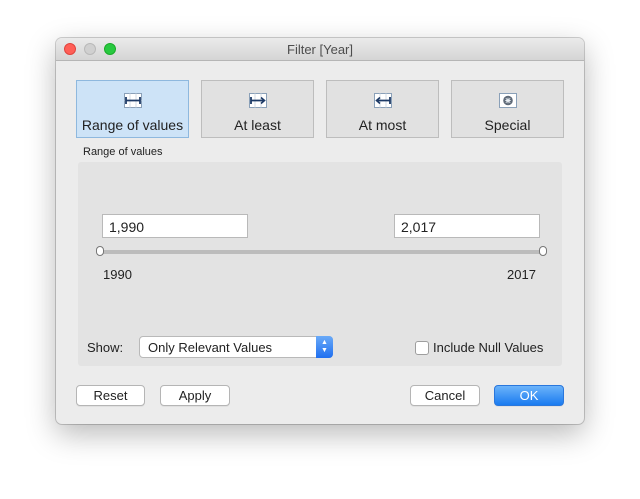  What do you see at coordinates (133, 100) in the screenshot?
I see `range-icon` at bounding box center [133, 100].